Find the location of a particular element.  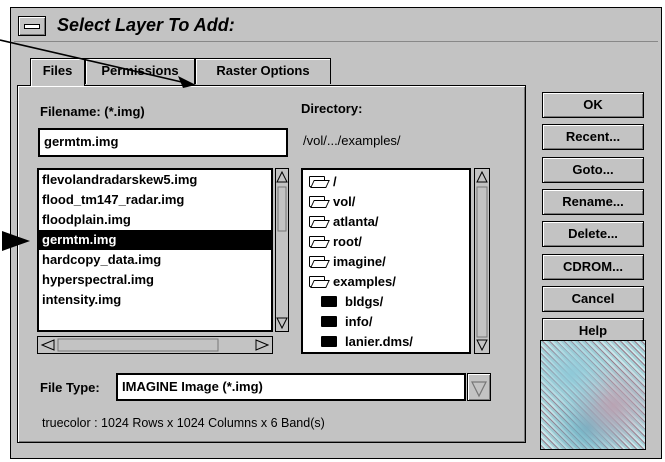

dir-item: lanier.dms/ is located at coordinates (389, 342).